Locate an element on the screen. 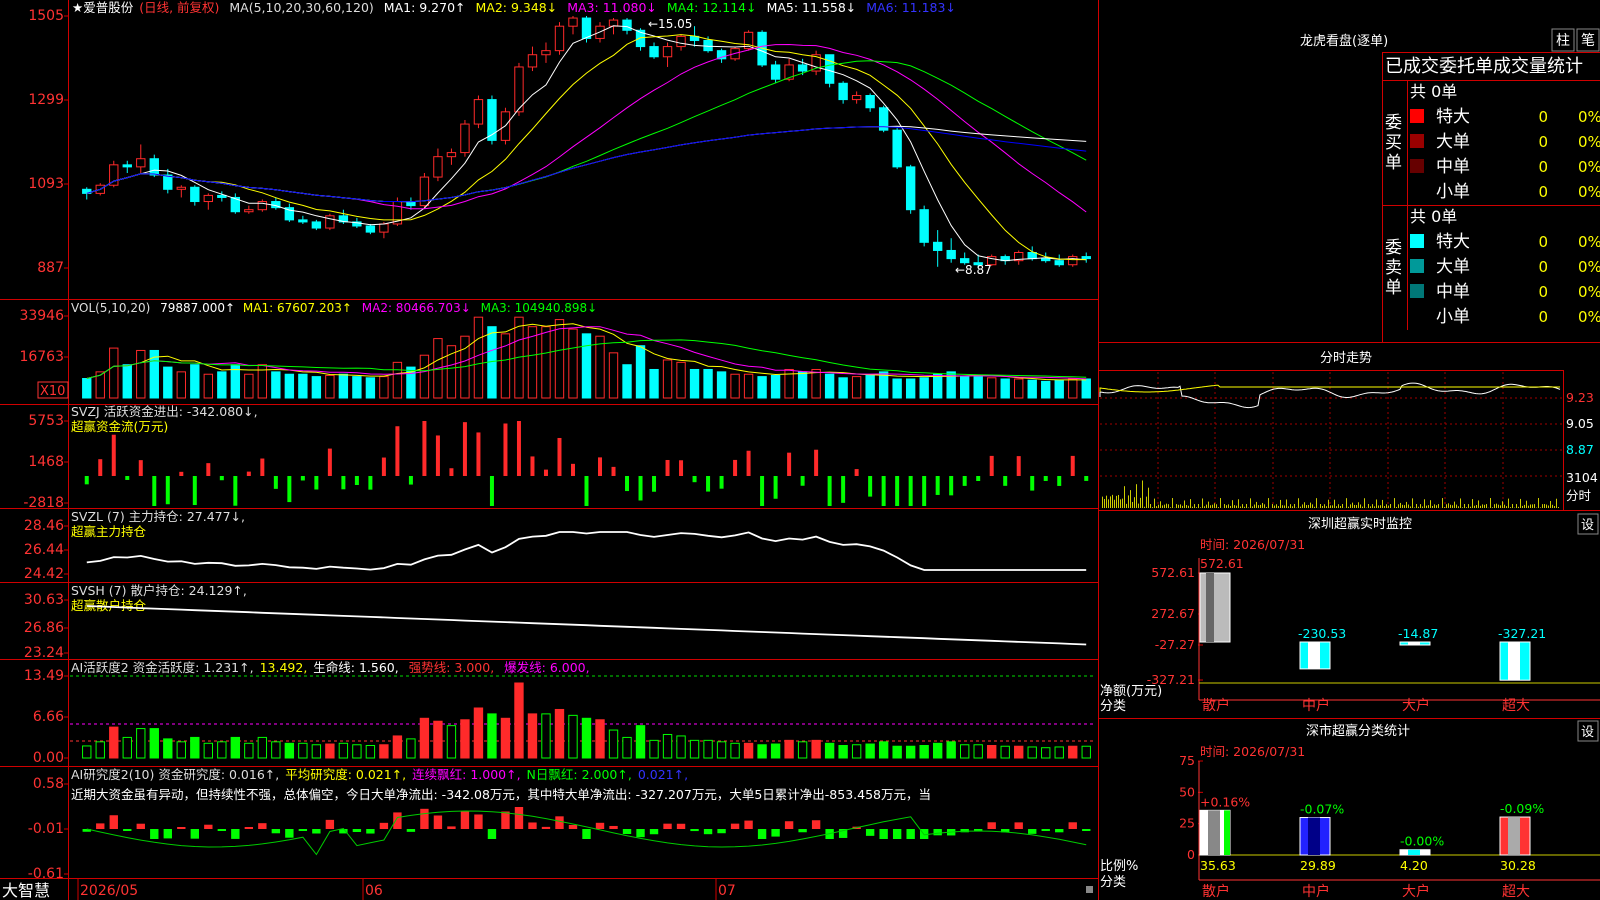 Image resolution: width=1600 pixels, height=900 pixels. volume-bars is located at coordinates (586, 357).